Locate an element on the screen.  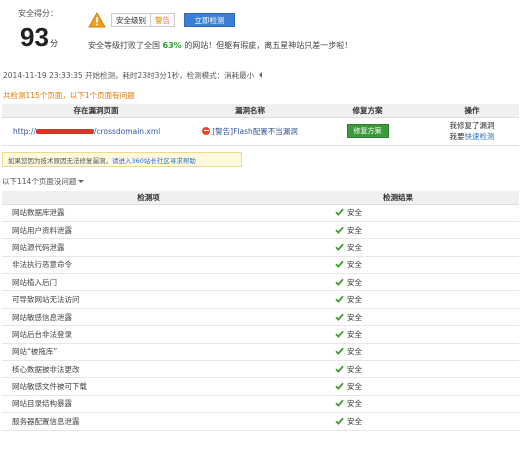
redacted-domain is located at coordinates (64, 131).